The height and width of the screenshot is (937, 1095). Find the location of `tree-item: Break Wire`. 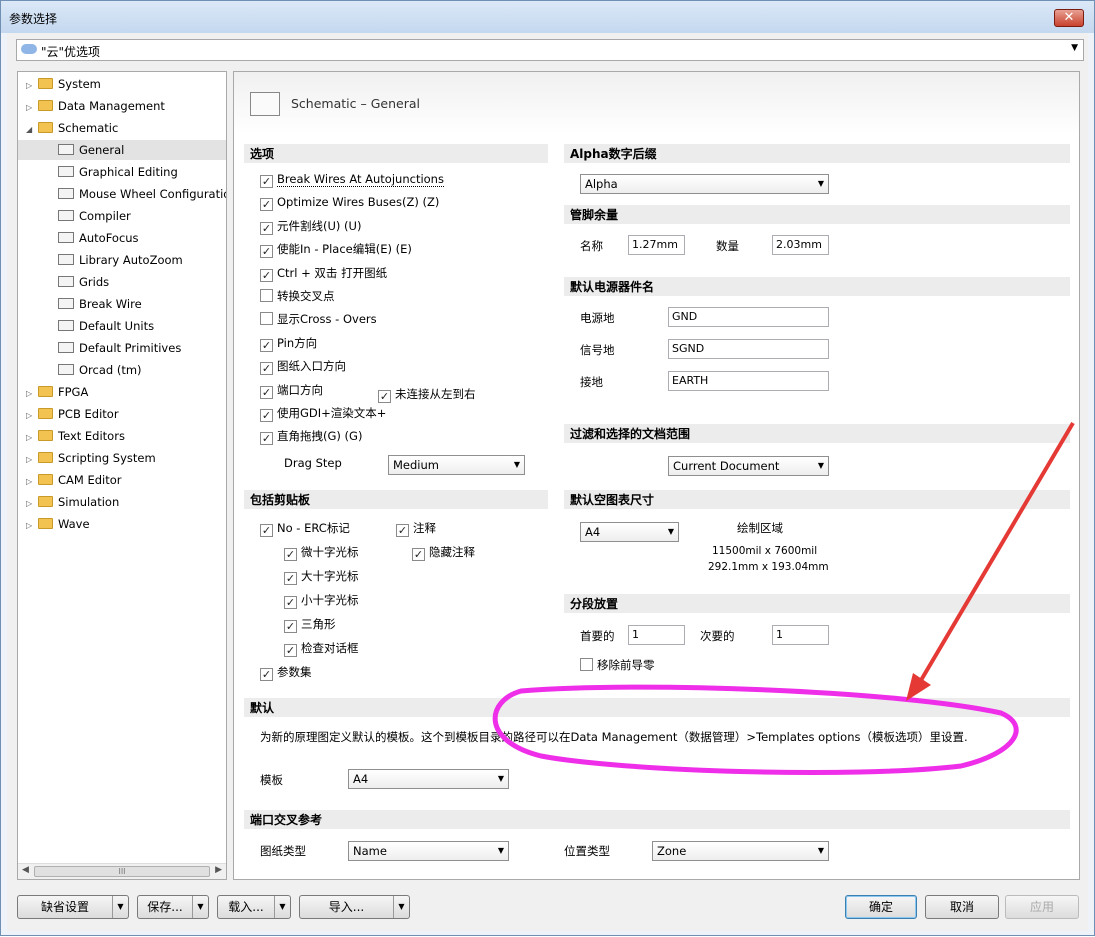

tree-item: Break Wire is located at coordinates (142, 304).